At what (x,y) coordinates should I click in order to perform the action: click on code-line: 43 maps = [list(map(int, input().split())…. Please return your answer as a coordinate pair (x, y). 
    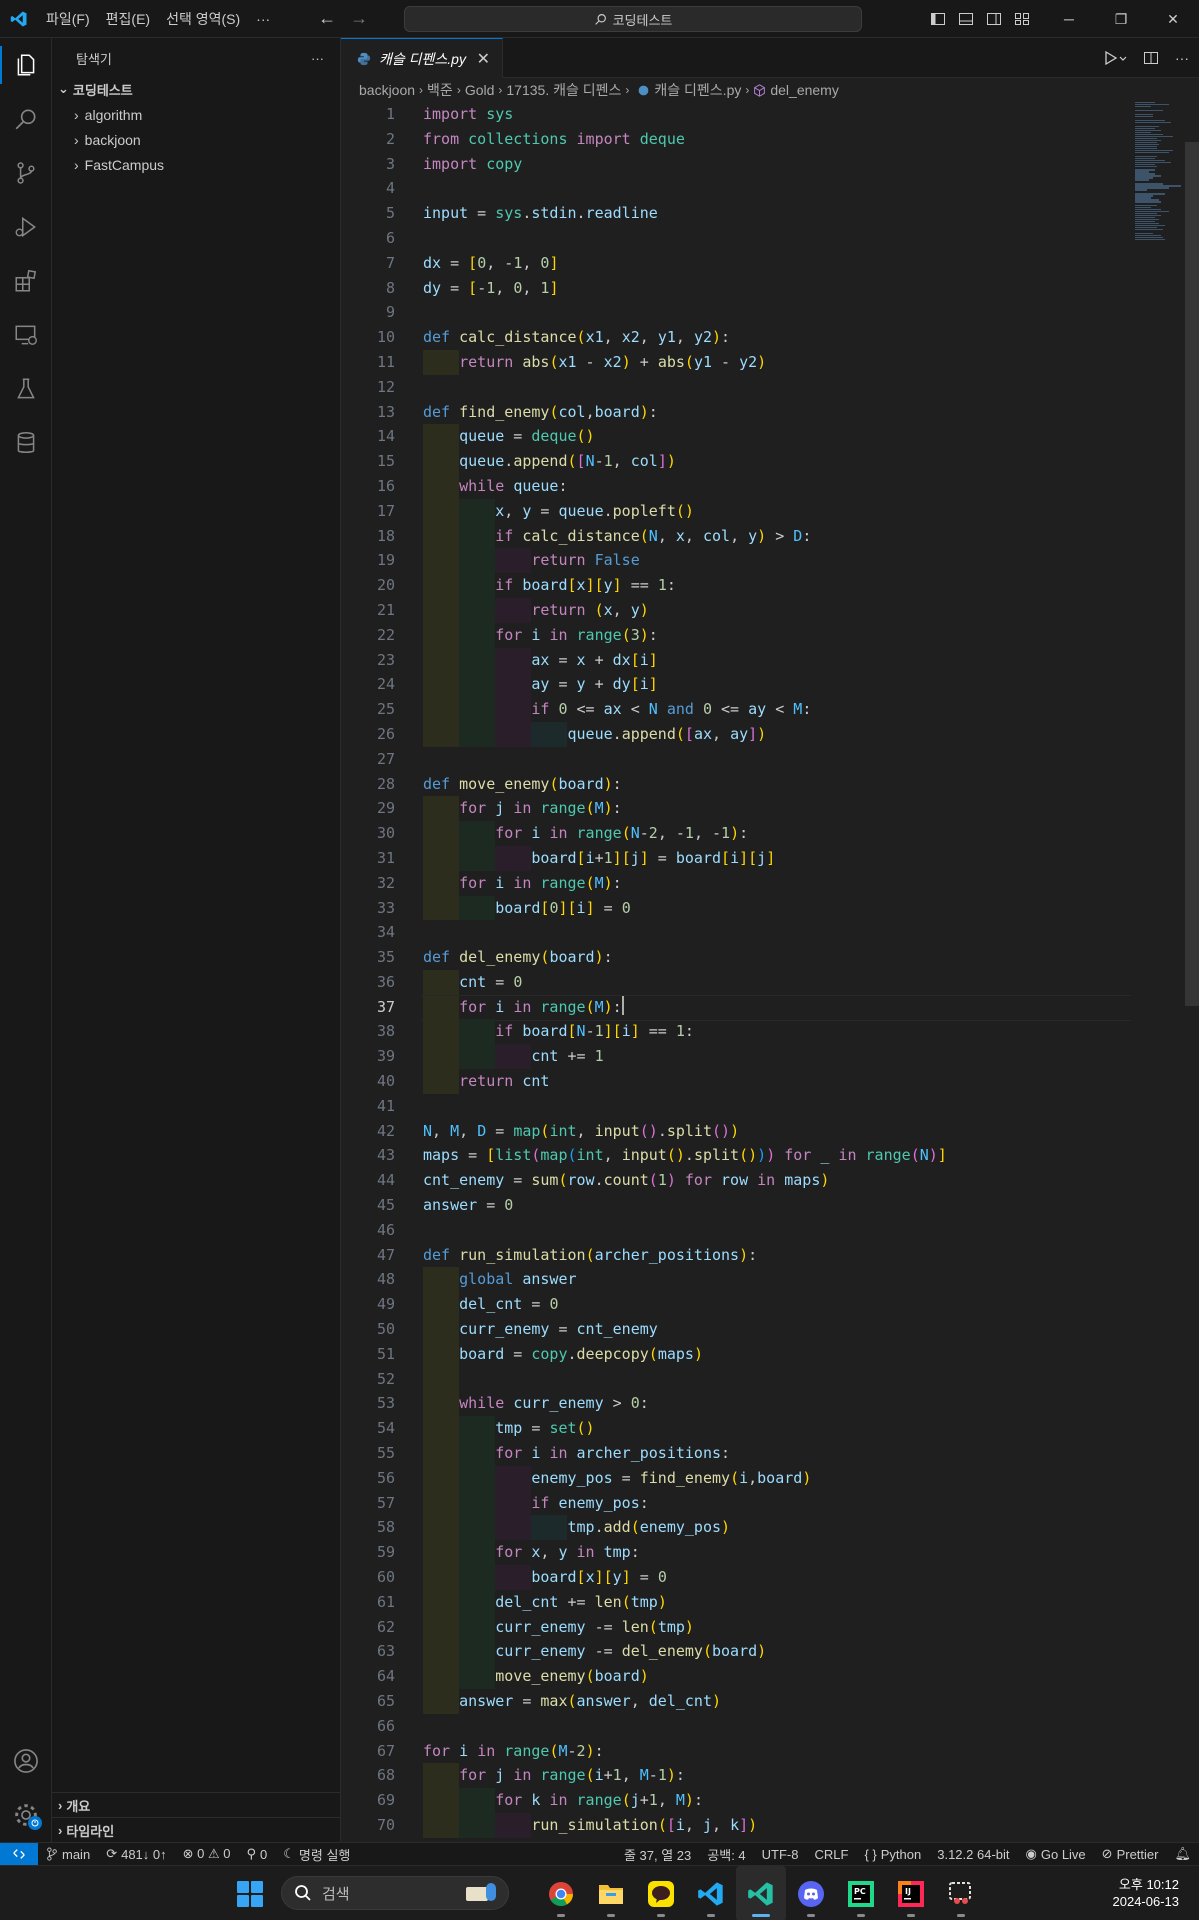
    Looking at the image, I should click on (736, 1155).